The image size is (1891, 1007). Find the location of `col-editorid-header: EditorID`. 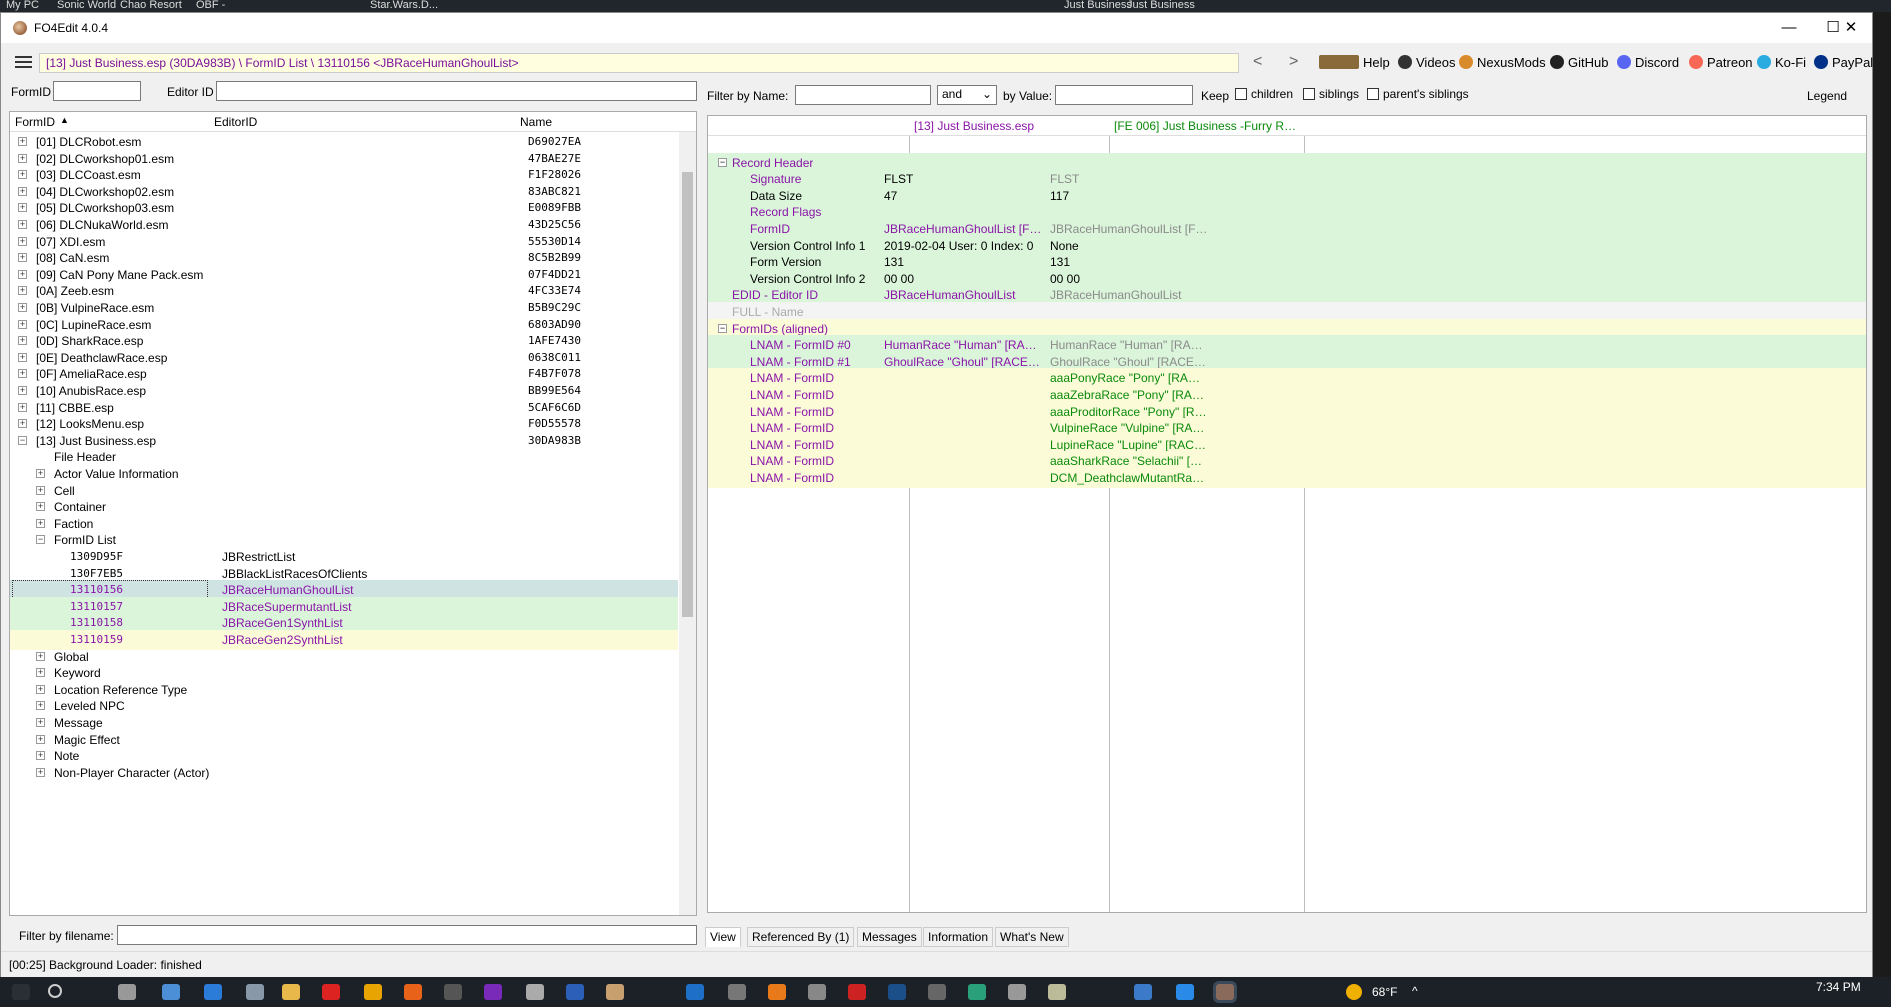

col-editorid-header: EditorID is located at coordinates (235, 122).